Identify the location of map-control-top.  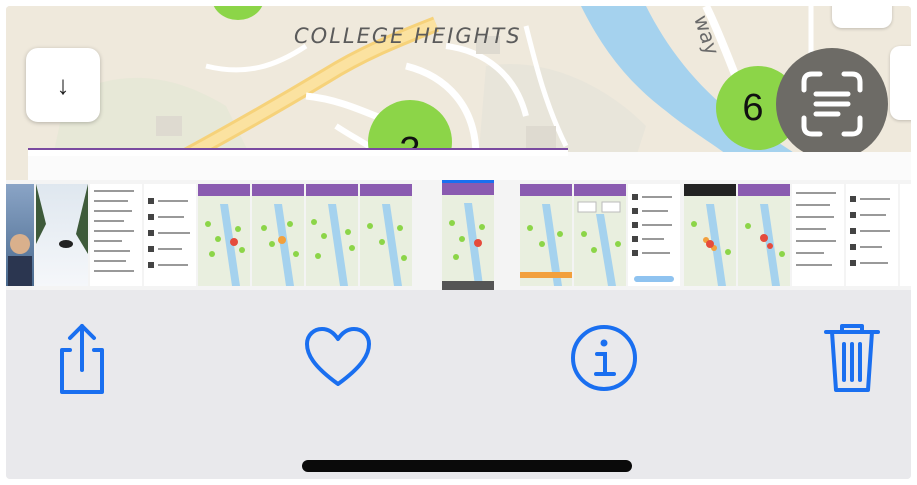
(862, 17).